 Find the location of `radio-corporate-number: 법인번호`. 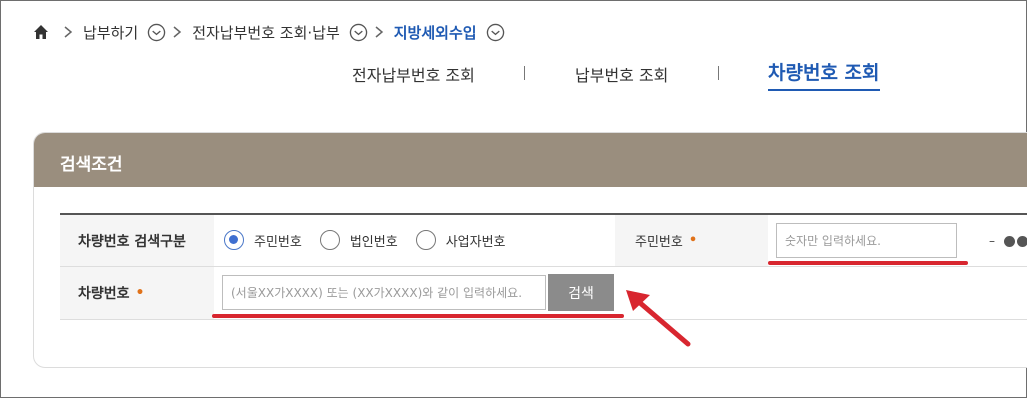

radio-corporate-number: 법인번호 is located at coordinates (358, 240).